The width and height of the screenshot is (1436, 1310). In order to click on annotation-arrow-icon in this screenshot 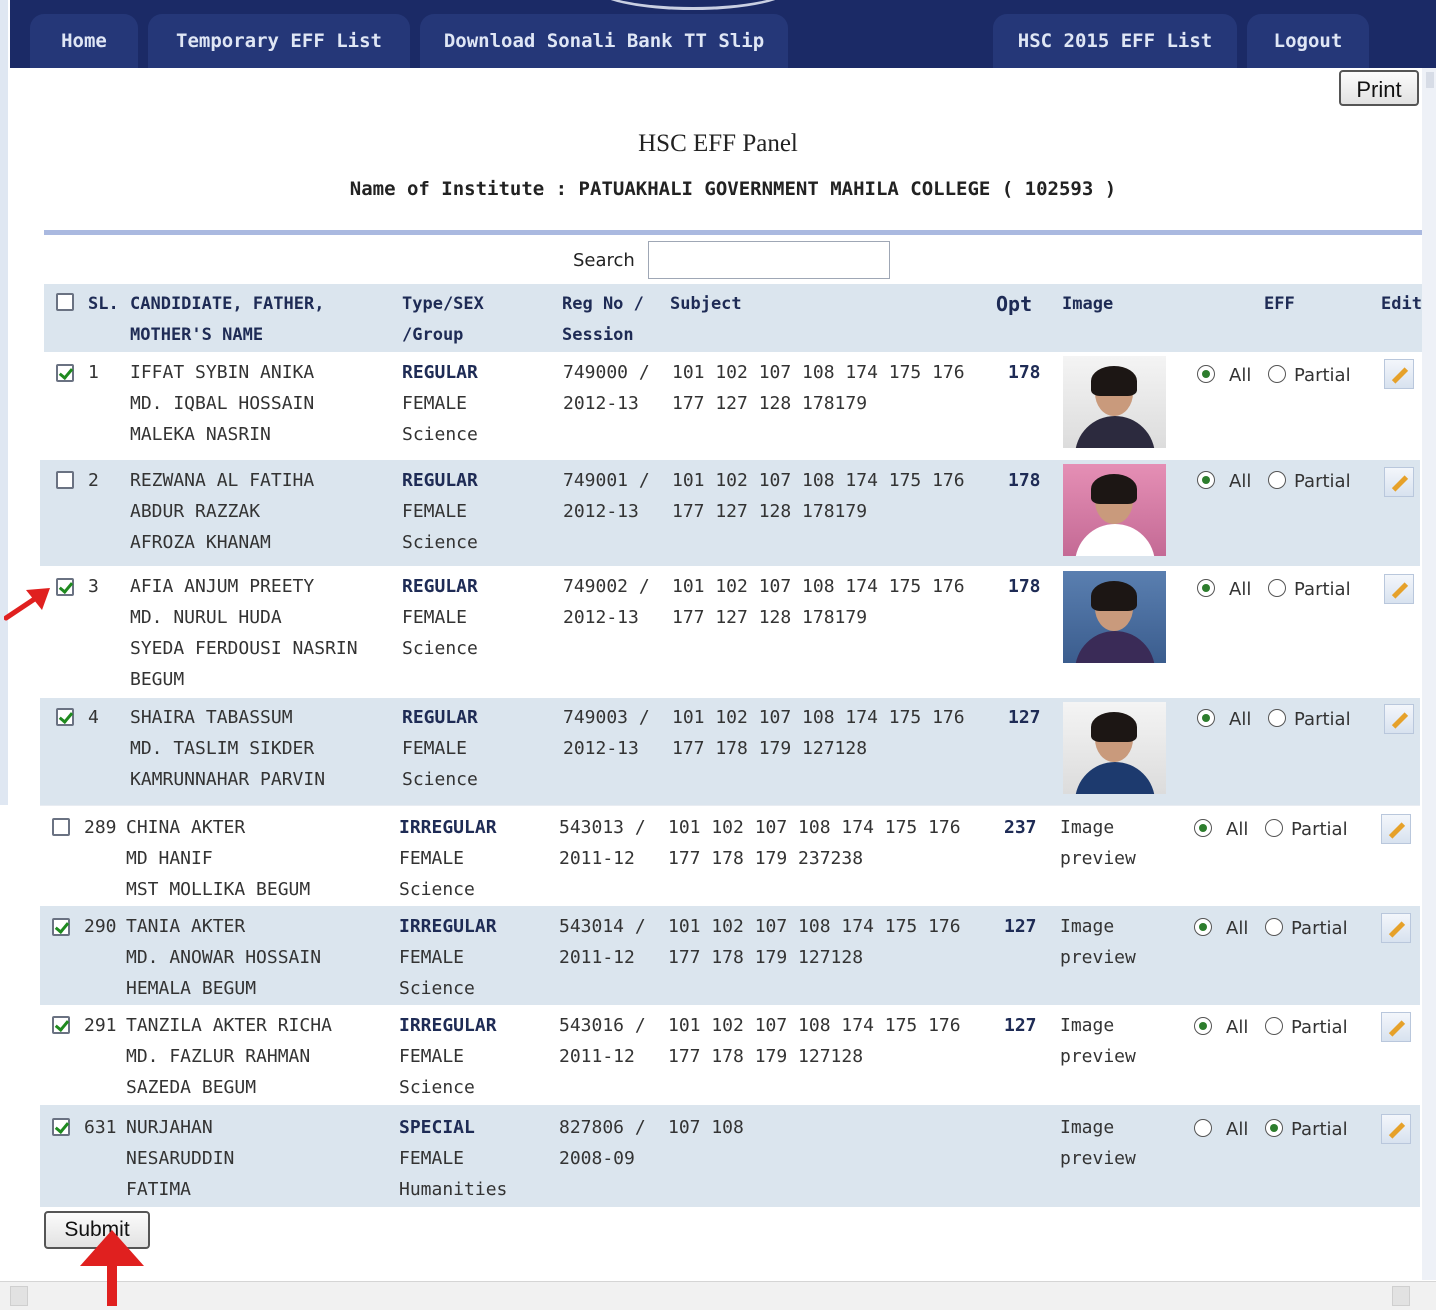, I will do `click(112, 1268)`.